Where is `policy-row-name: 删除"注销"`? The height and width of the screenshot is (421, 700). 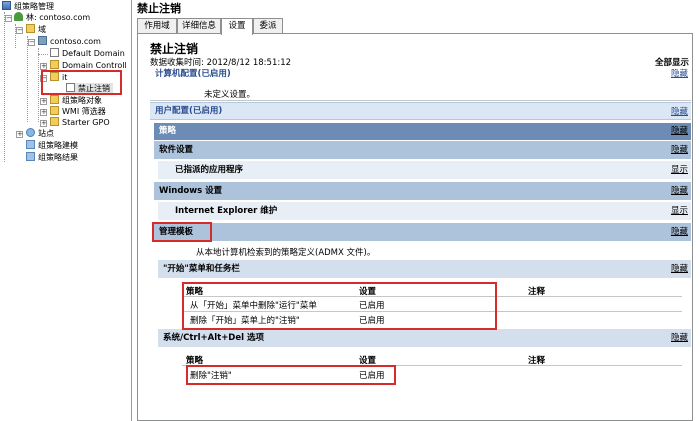
policy-row-name: 删除"注销" is located at coordinates (211, 376).